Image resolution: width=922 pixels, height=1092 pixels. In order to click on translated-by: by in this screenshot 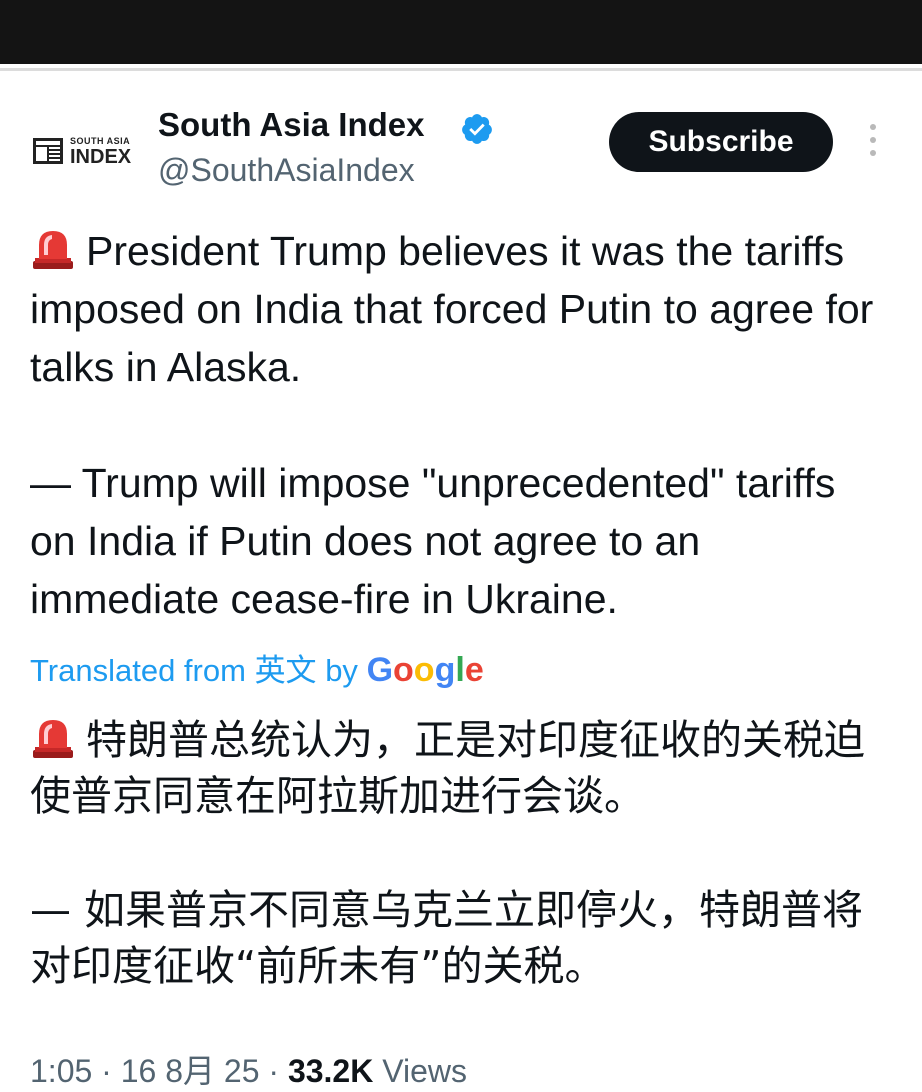, I will do `click(341, 670)`.